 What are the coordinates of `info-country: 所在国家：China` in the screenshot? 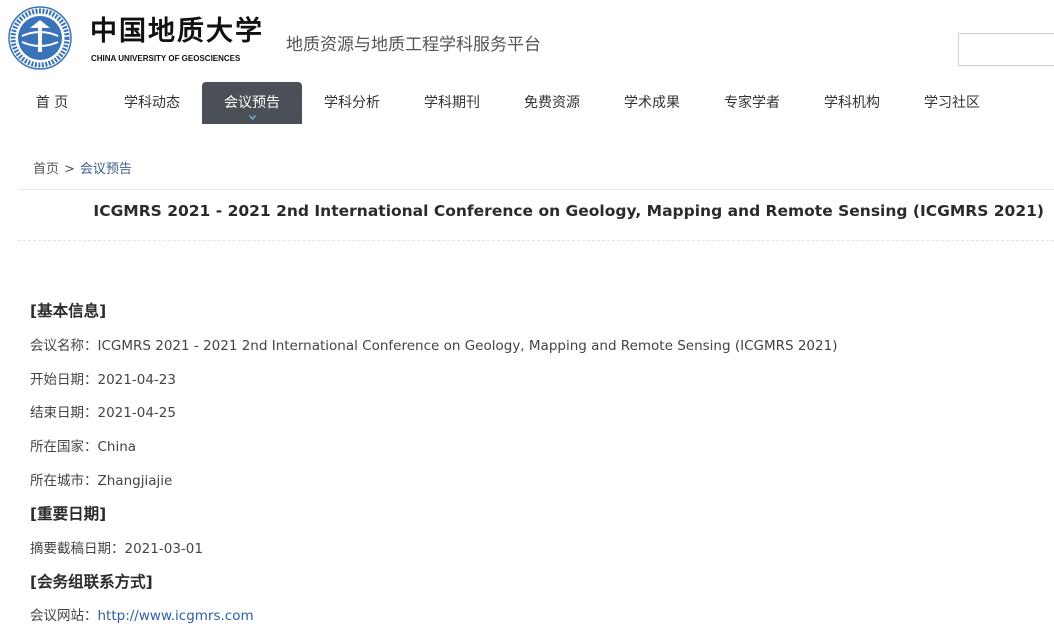 It's located at (83, 445).